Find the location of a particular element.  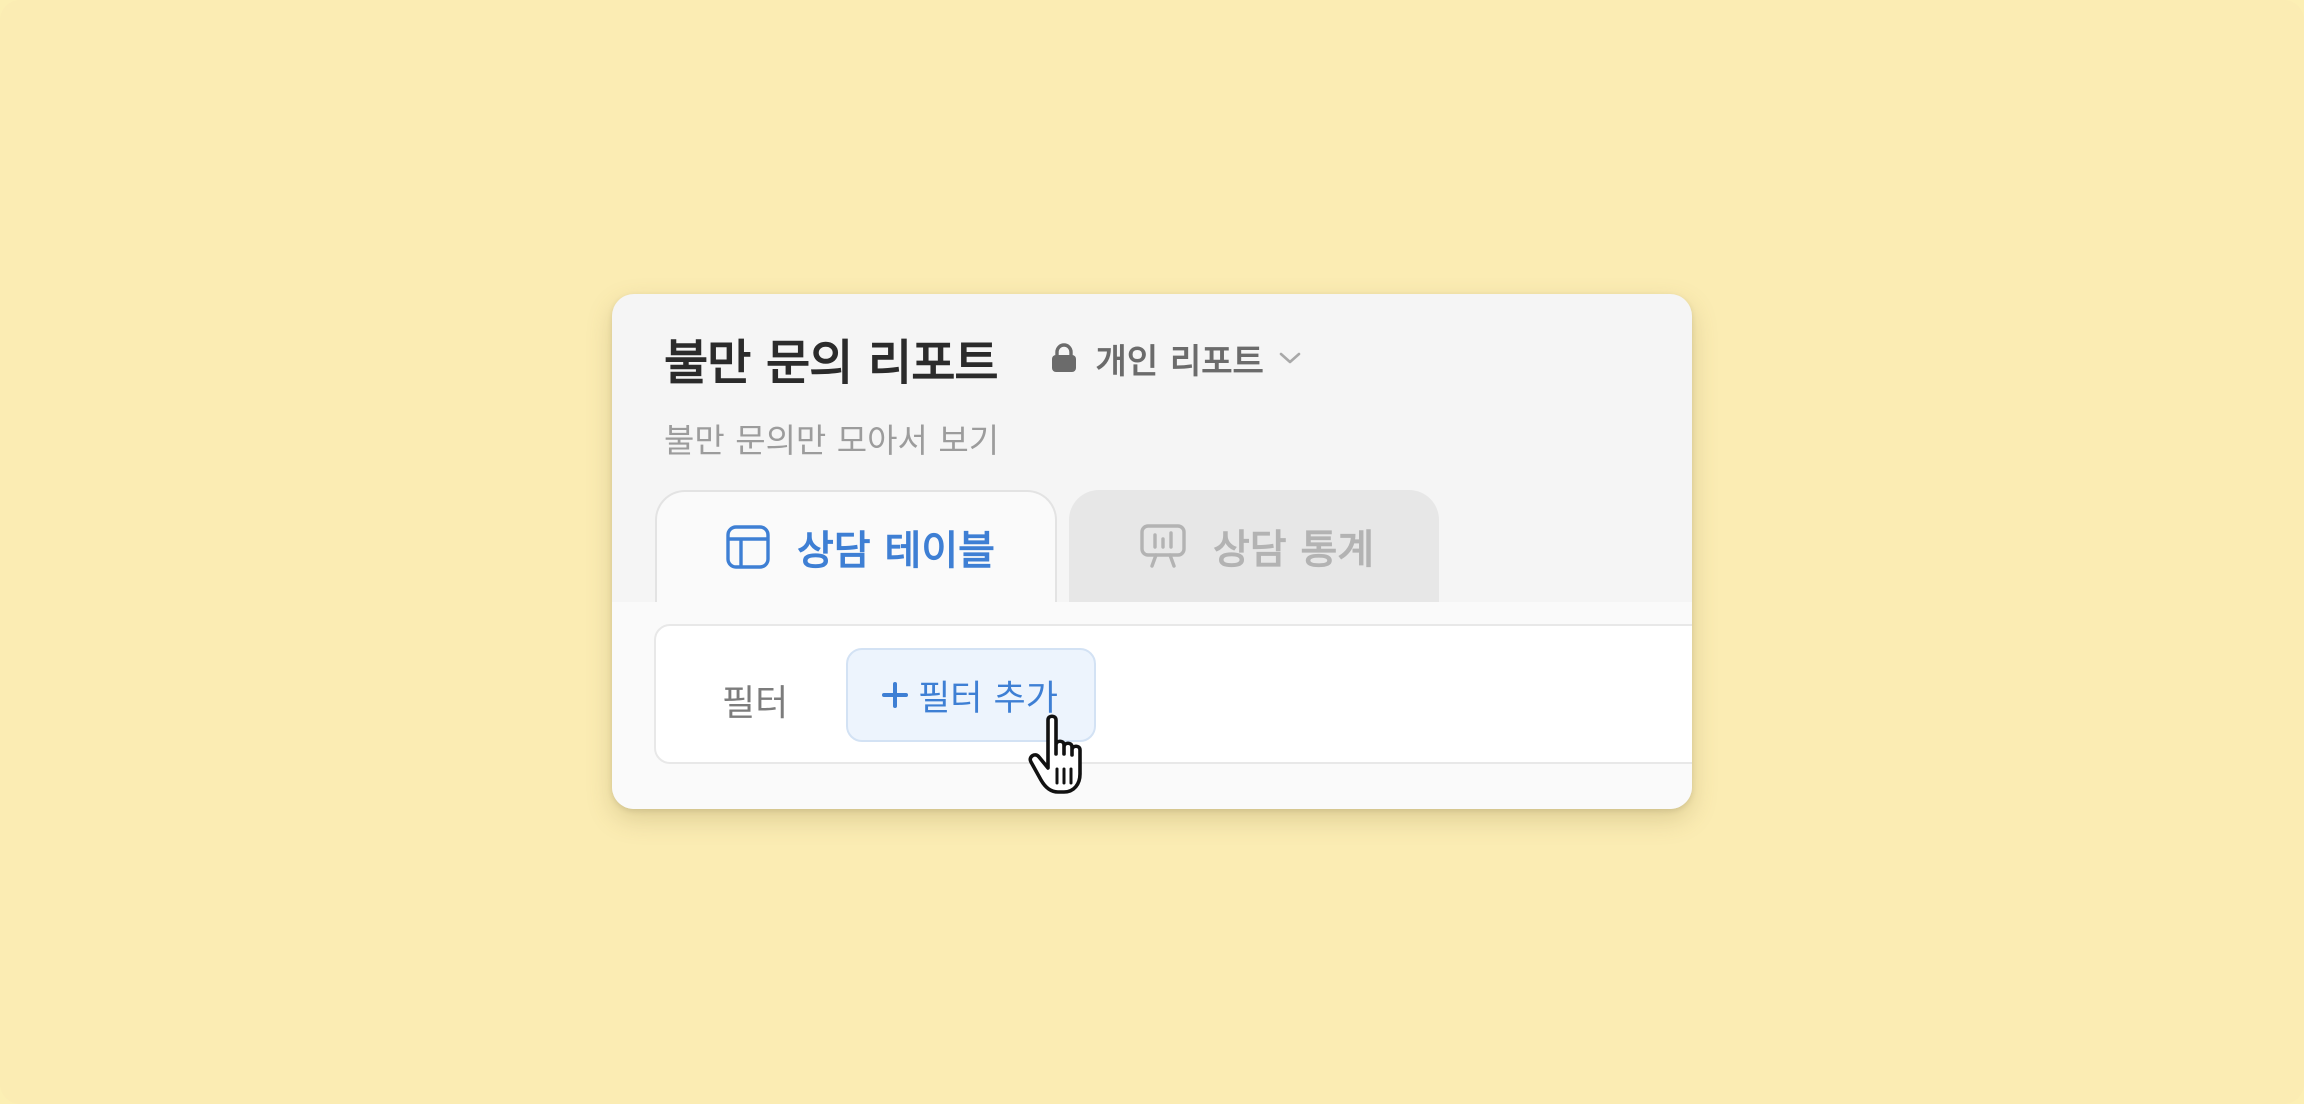

report-header: 불만 문의 리포트 개인 리포트 is located at coordinates (983, 361).